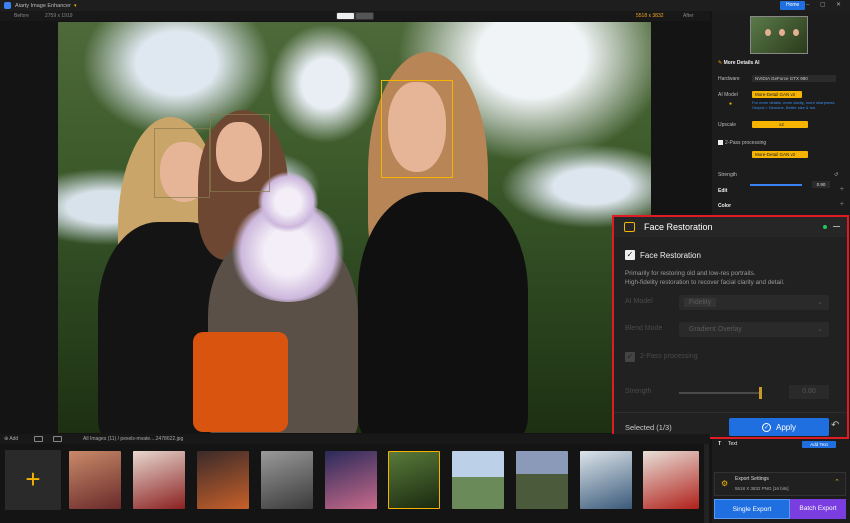 The width and height of the screenshot is (850, 523). What do you see at coordinates (669, 356) in the screenshot?
I see `fr-two-pass-label: 2-Pass processing` at bounding box center [669, 356].